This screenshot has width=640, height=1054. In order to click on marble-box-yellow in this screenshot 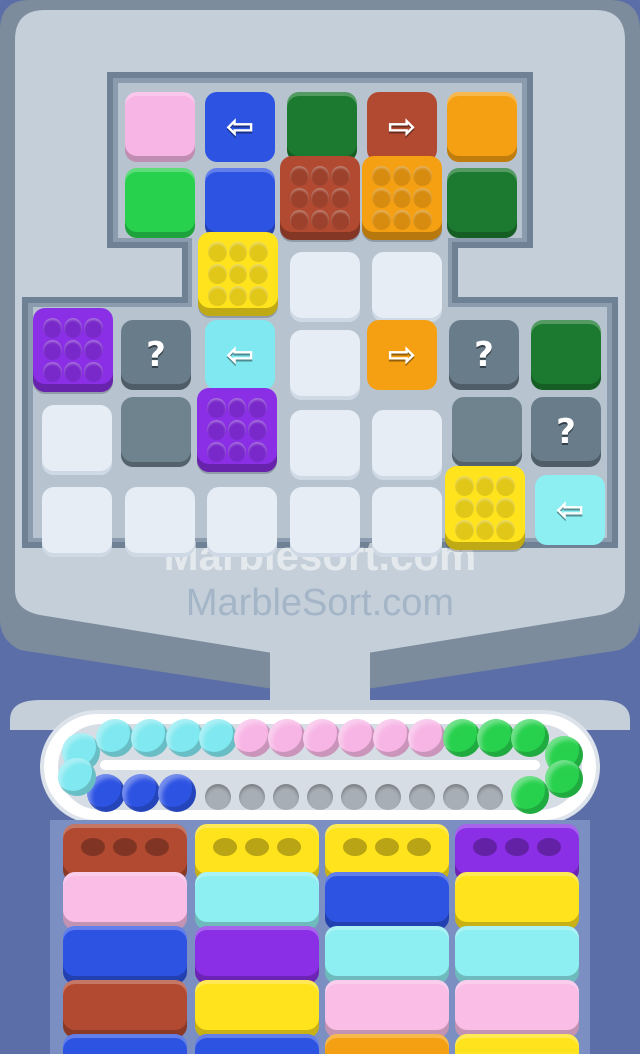, I will do `click(238, 274)`.